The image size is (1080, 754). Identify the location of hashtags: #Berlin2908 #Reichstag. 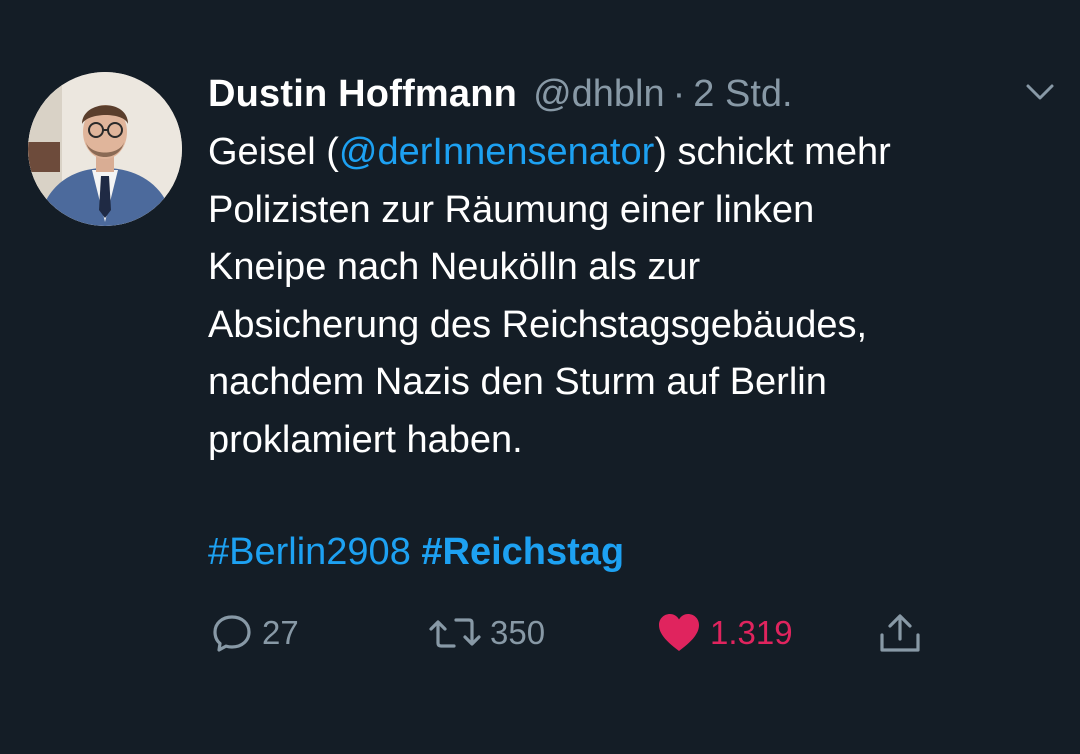
(416, 552).